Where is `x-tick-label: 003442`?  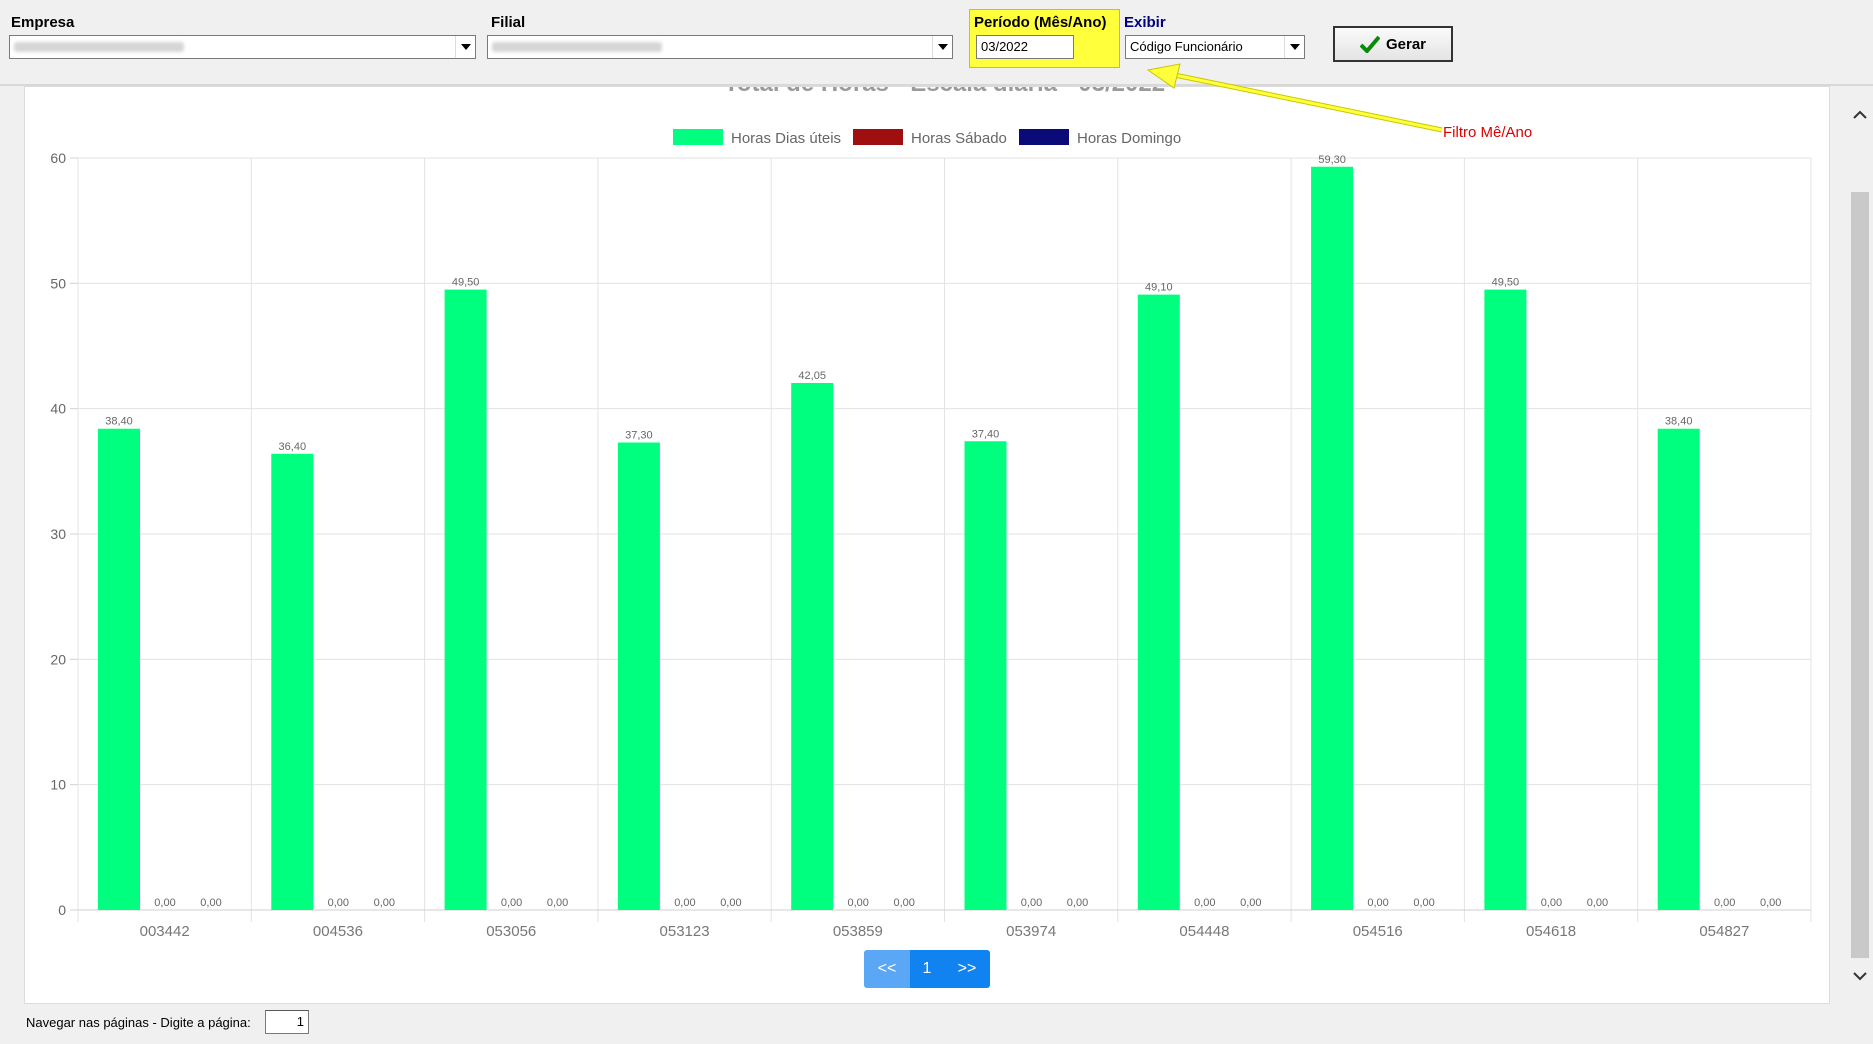 x-tick-label: 003442 is located at coordinates (165, 931).